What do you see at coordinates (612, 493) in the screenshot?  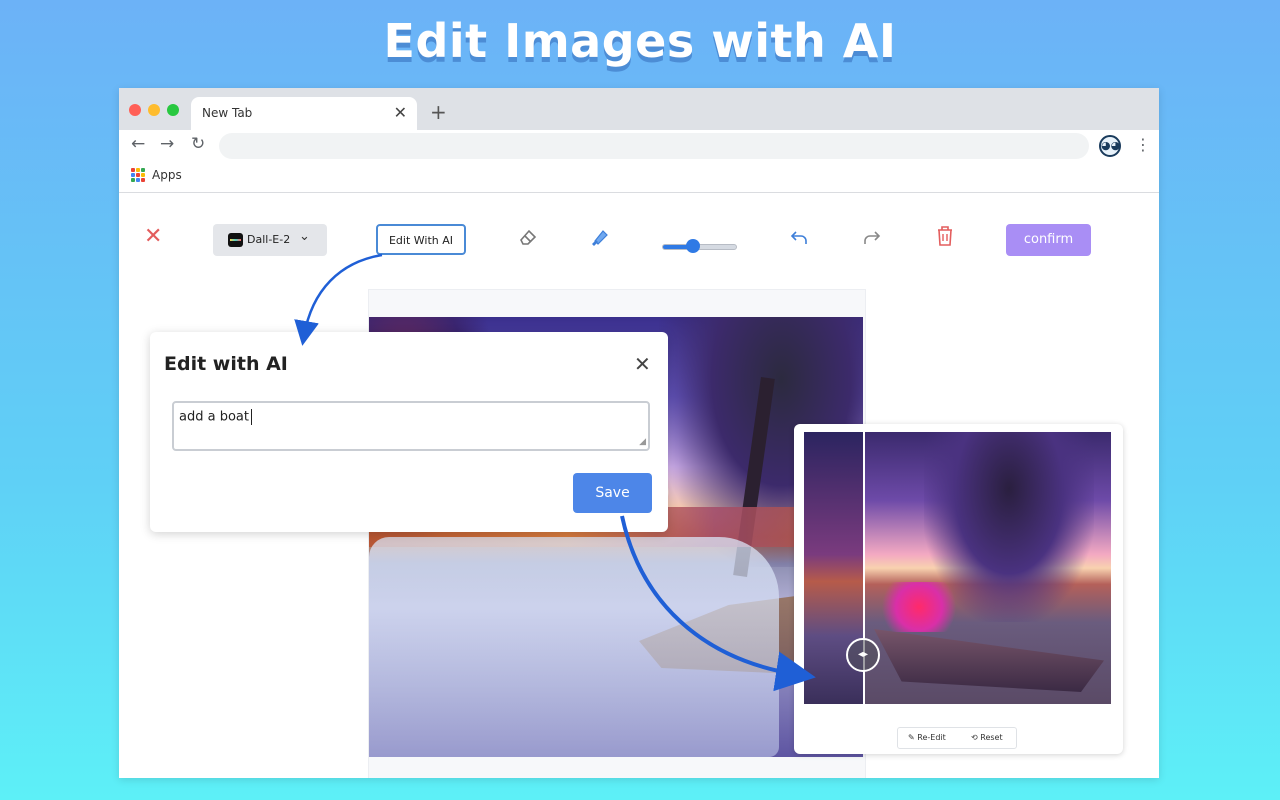 I see `save-button: Save` at bounding box center [612, 493].